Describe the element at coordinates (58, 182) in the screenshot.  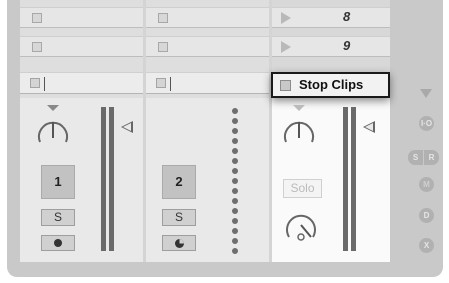
I see `track-number-button: 1` at that location.